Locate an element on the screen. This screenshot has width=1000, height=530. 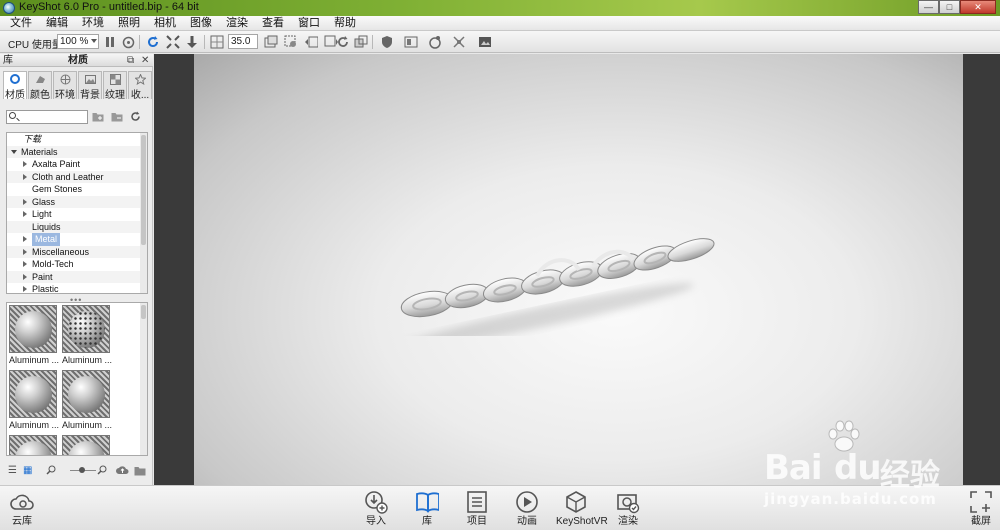
perspective-icon is located at coordinates (361, 42).